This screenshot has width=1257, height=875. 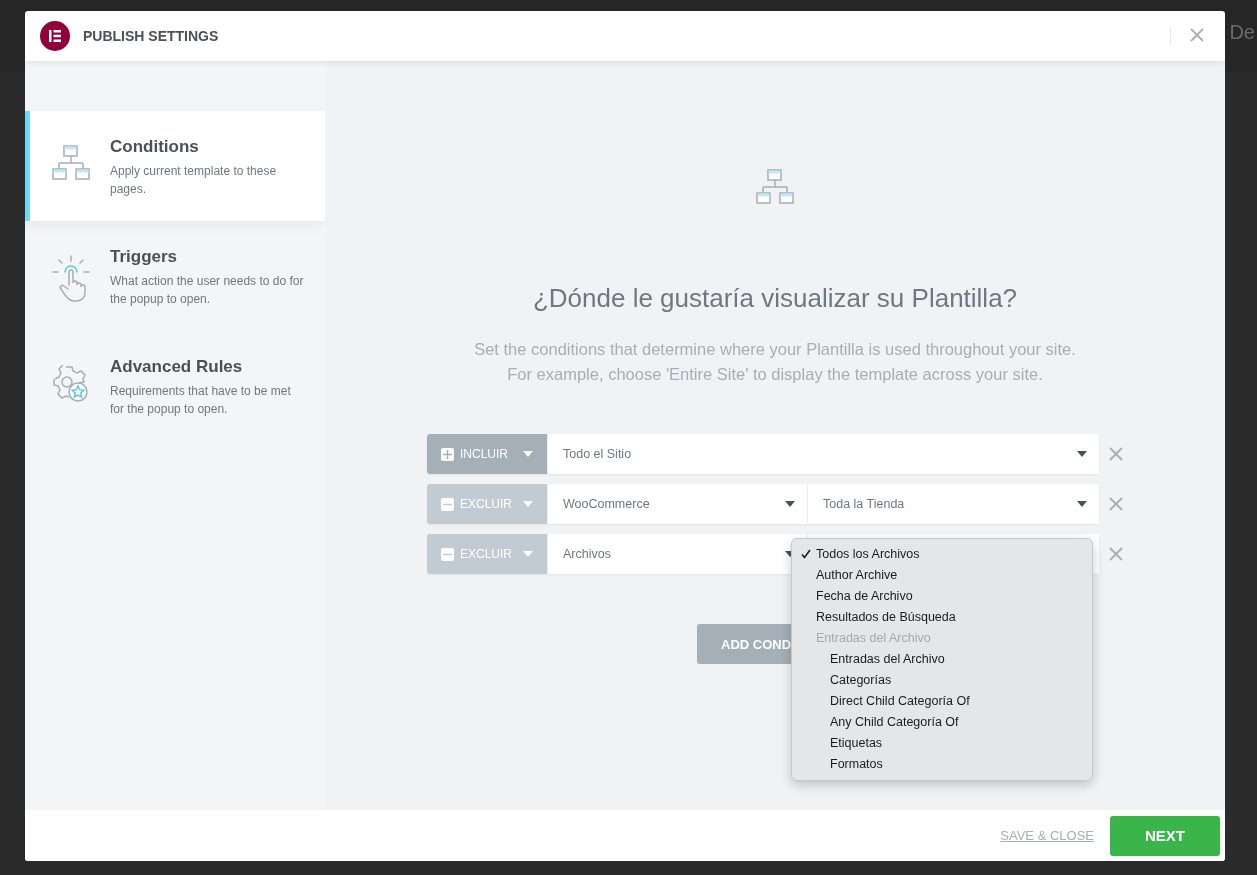 I want to click on sidebar-tab: Triggers What action the user needs to do for the popup to open., so click(x=175, y=276).